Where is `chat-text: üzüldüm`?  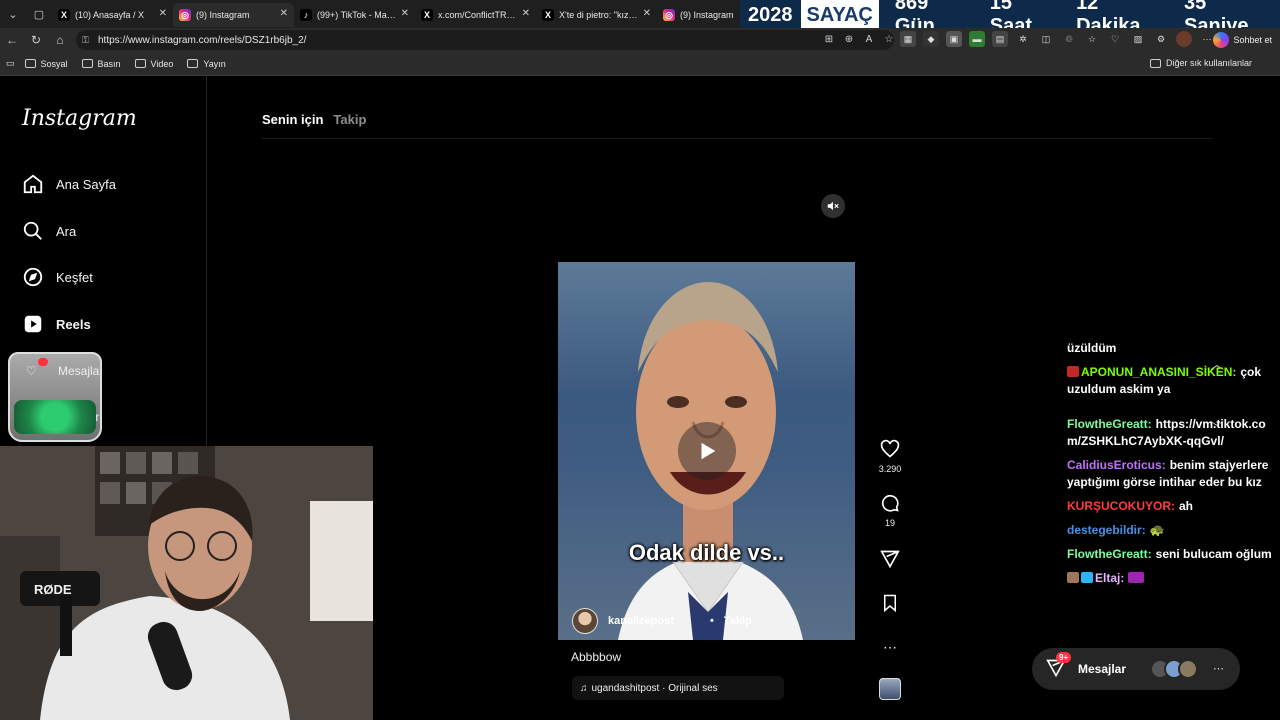 chat-text: üzüldüm is located at coordinates (1092, 348).